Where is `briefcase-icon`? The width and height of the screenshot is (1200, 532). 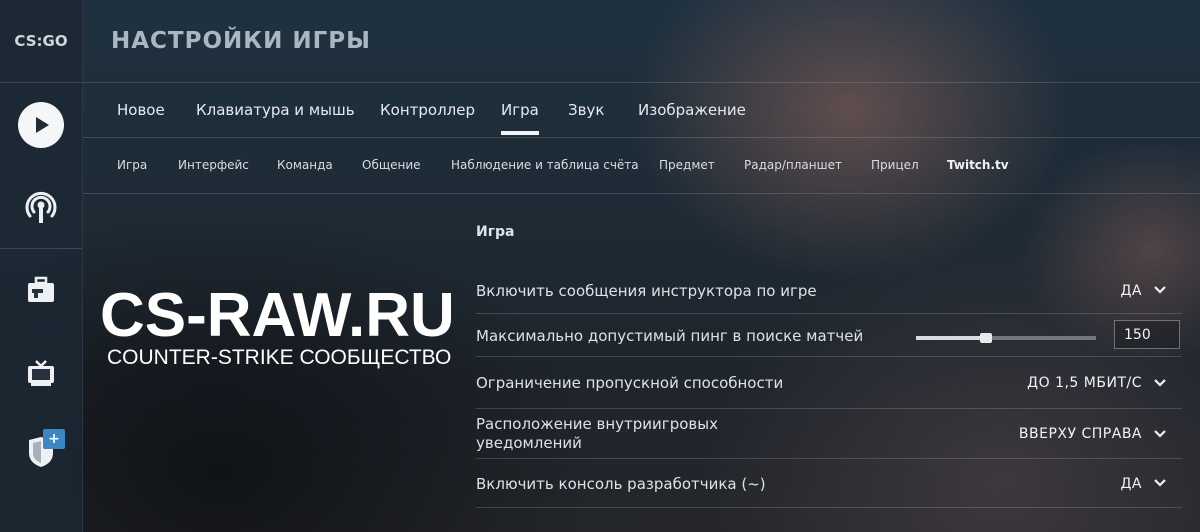
briefcase-icon is located at coordinates (41, 289).